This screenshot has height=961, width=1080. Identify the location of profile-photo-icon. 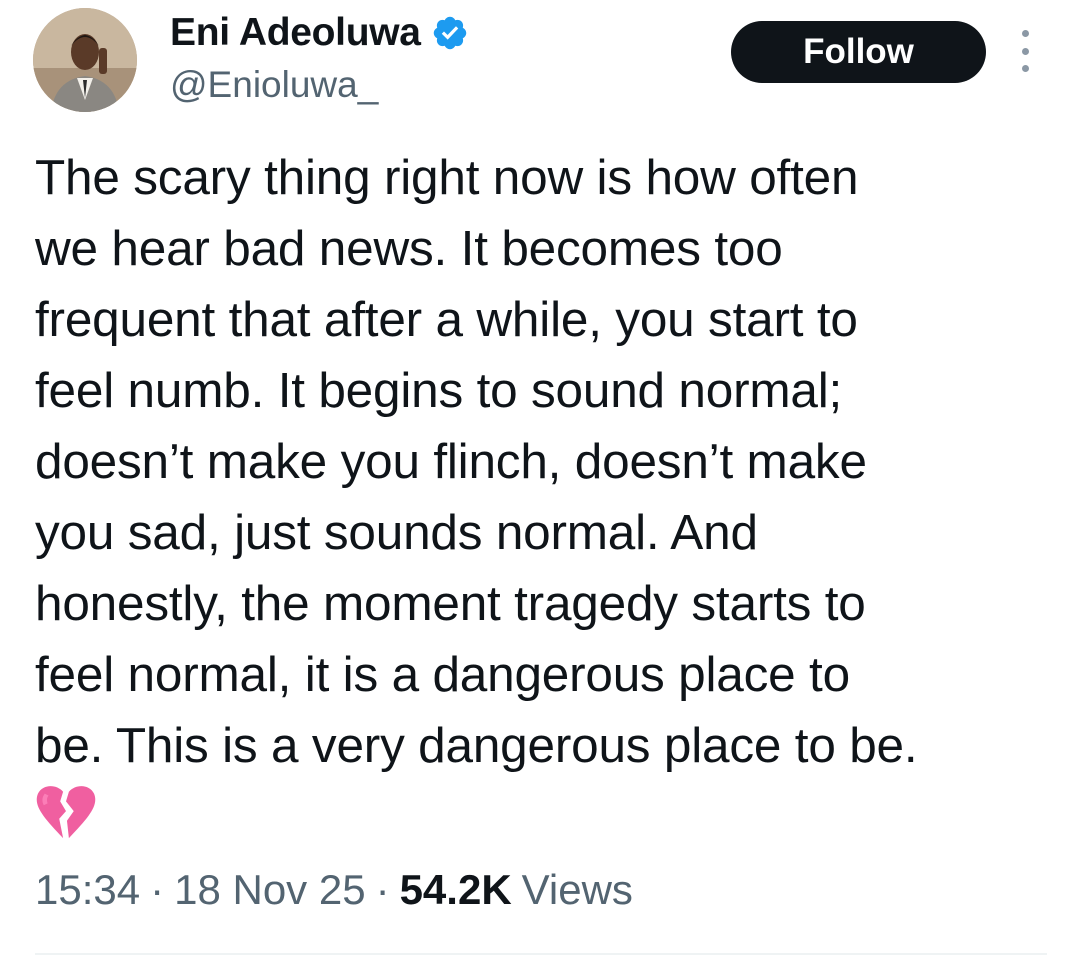
(85, 60).